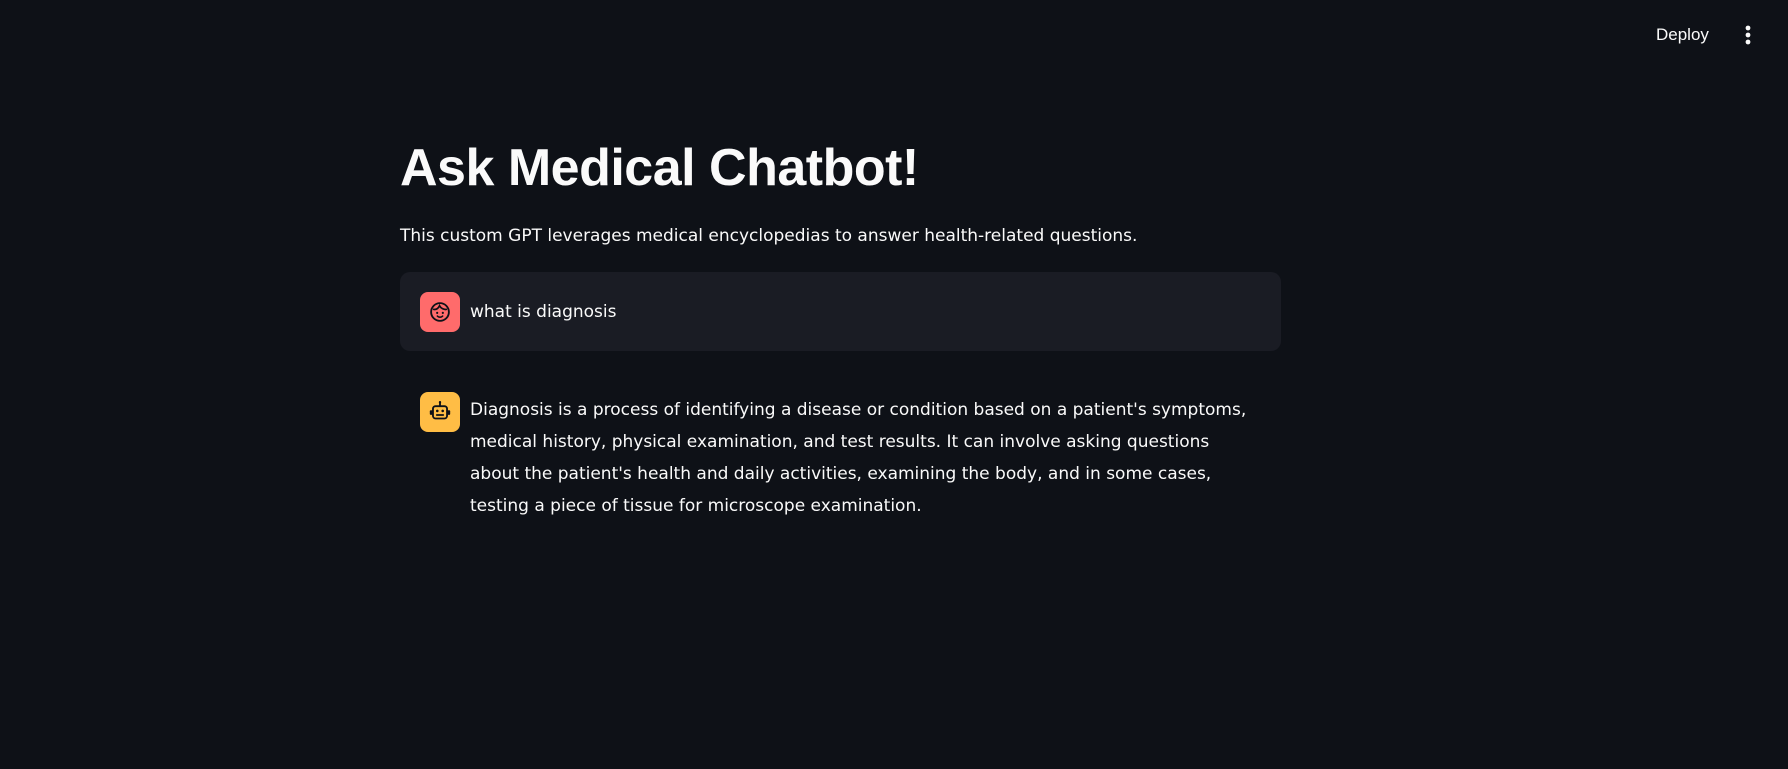 The width and height of the screenshot is (1788, 769). I want to click on user-avatar, so click(440, 312).